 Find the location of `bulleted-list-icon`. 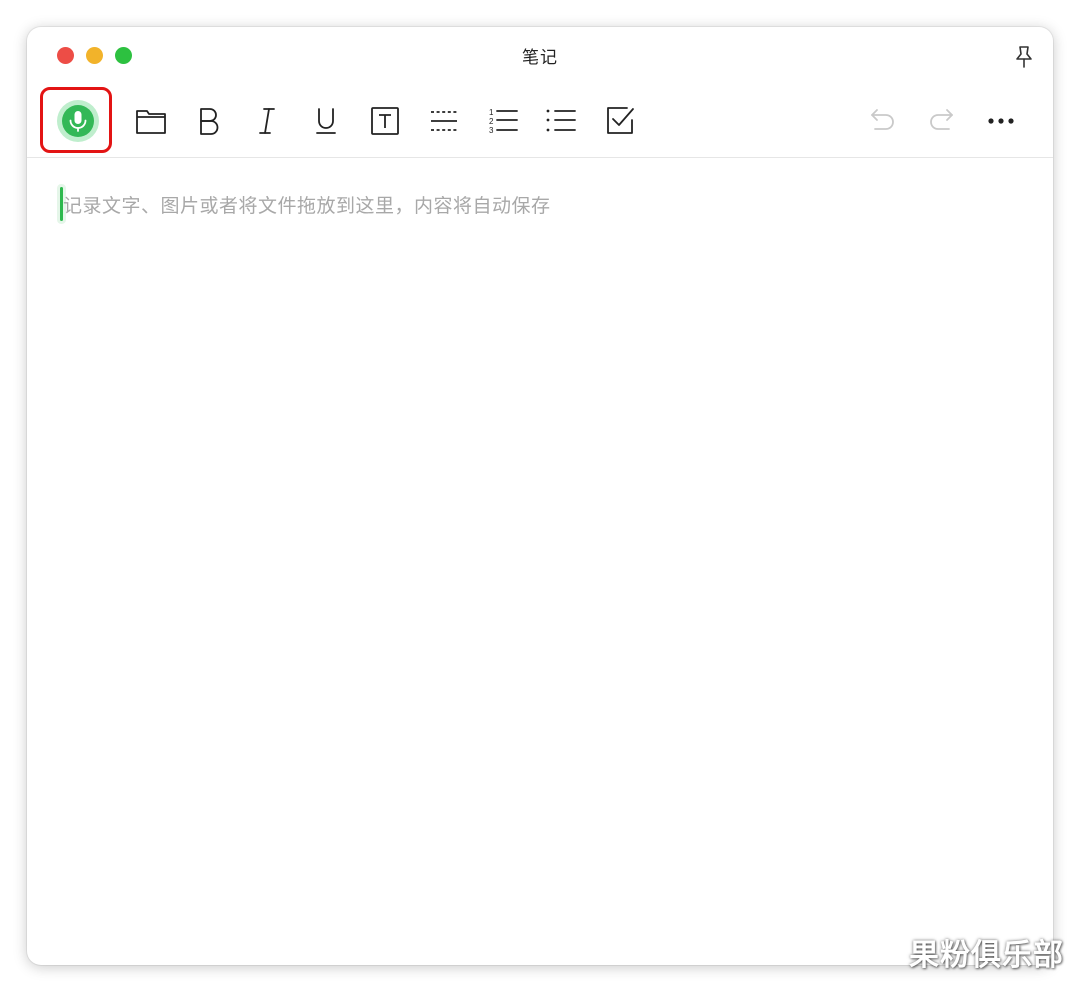

bulleted-list-icon is located at coordinates (561, 120).